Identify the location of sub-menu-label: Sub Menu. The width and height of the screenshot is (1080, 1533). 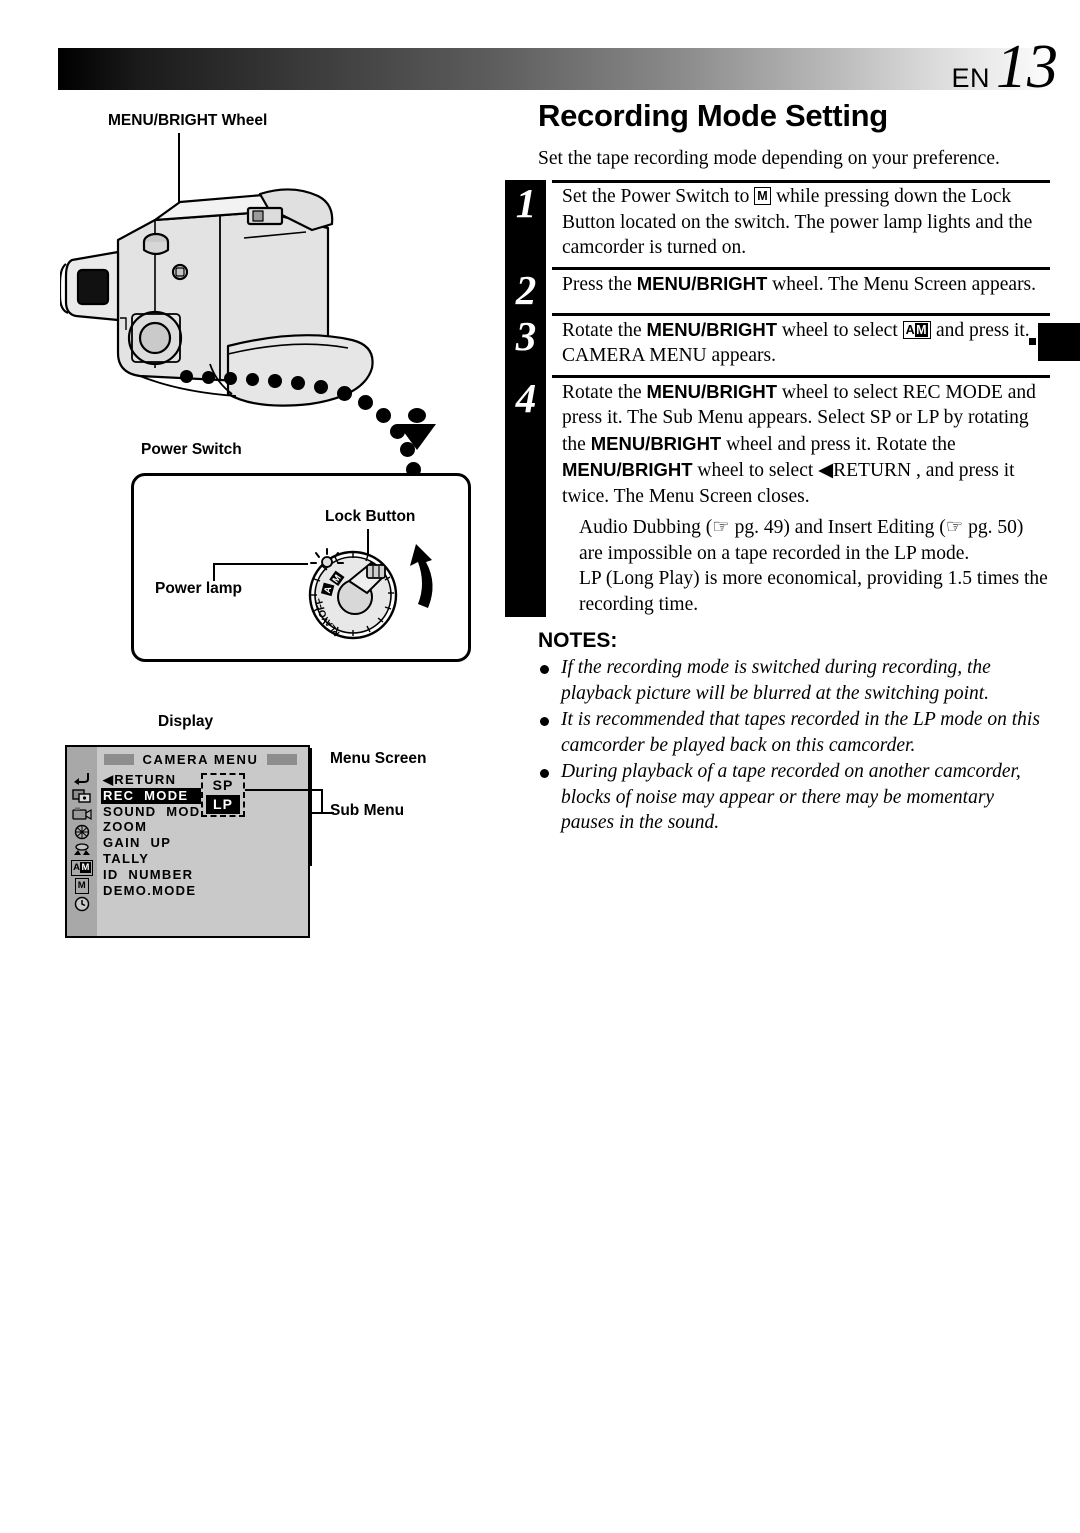
(367, 810).